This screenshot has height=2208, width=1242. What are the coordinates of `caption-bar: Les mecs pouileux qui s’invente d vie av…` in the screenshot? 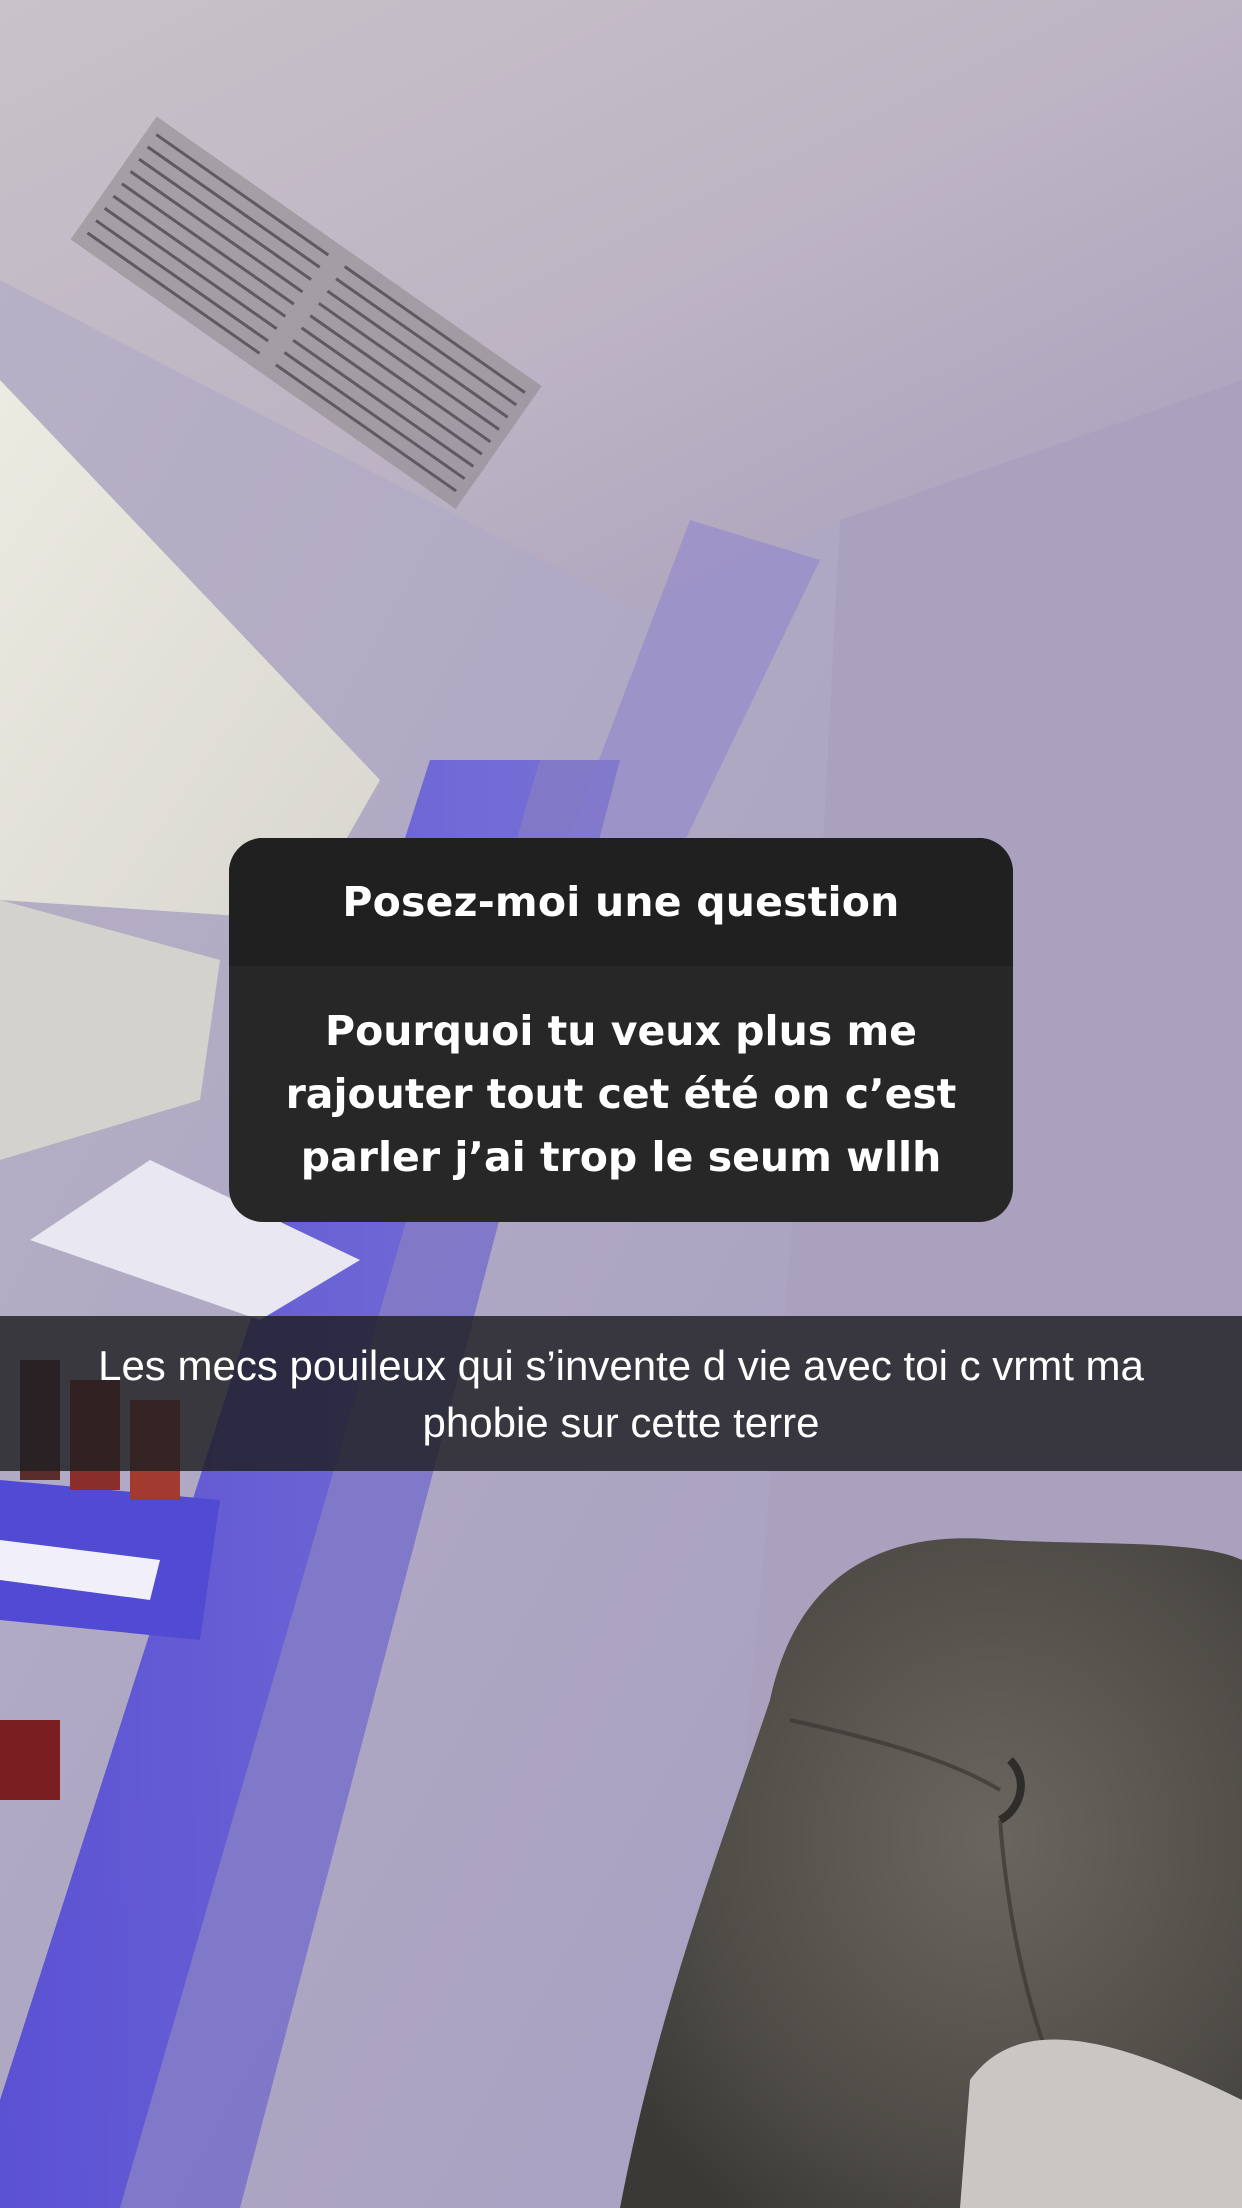 It's located at (621, 1393).